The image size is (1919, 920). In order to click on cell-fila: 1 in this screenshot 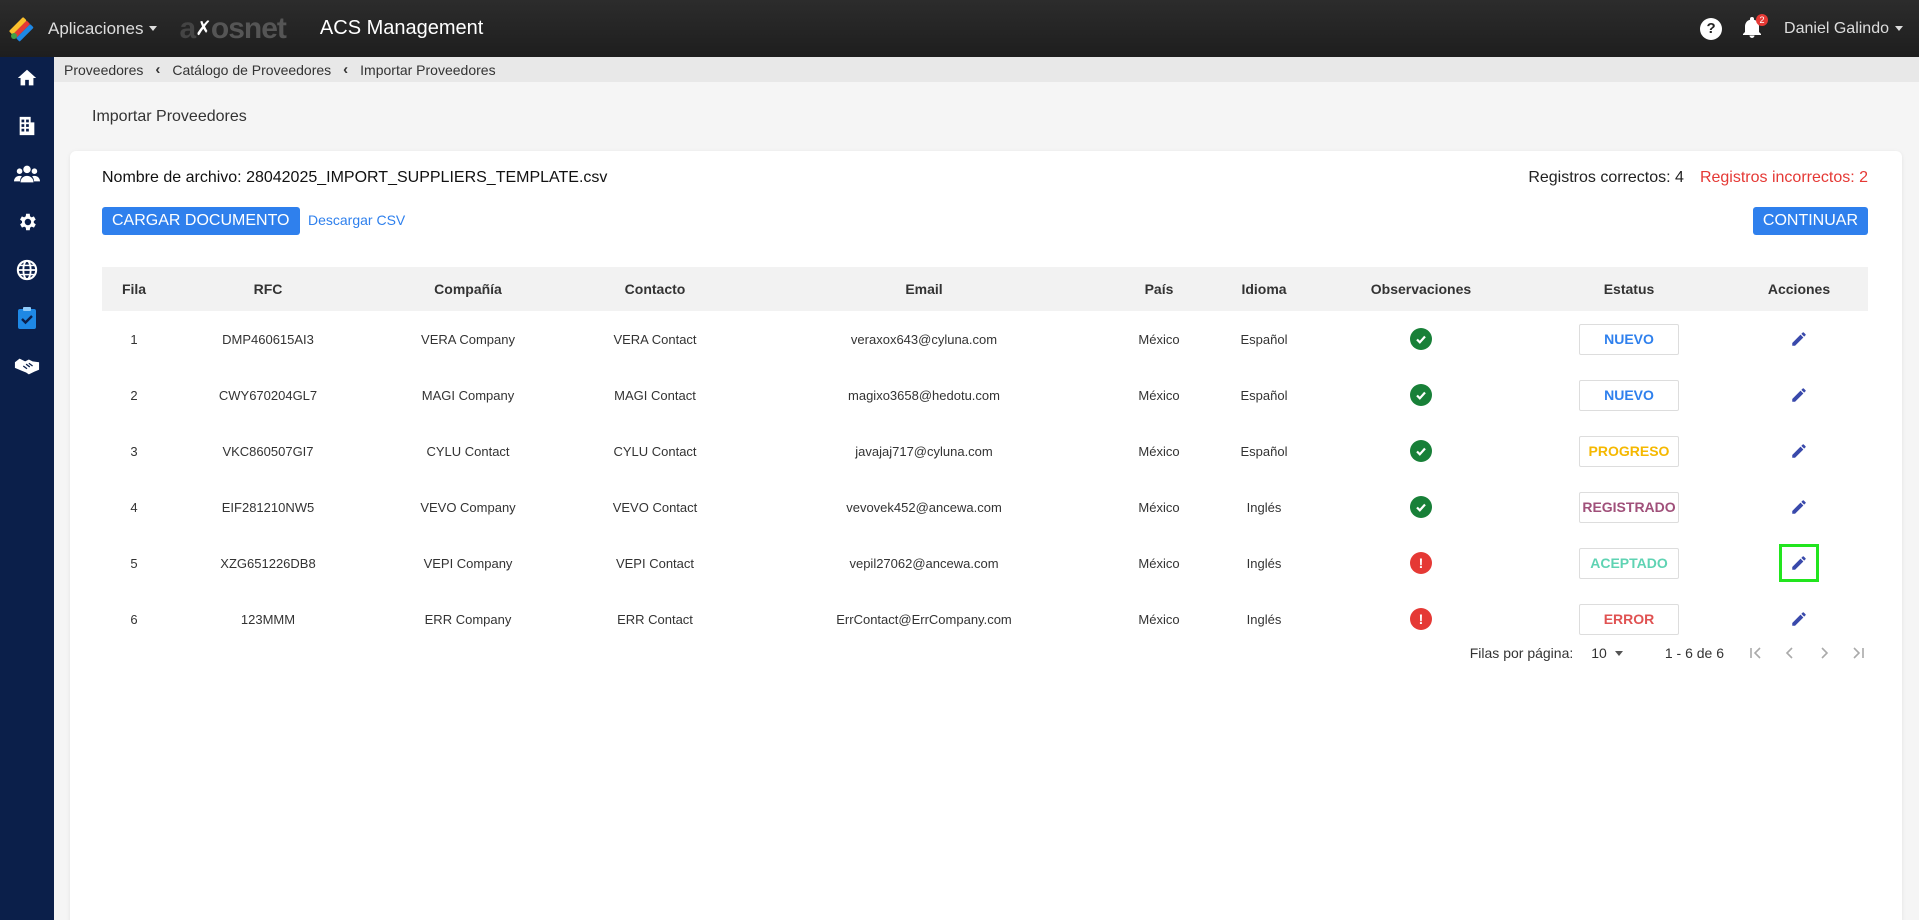, I will do `click(134, 339)`.